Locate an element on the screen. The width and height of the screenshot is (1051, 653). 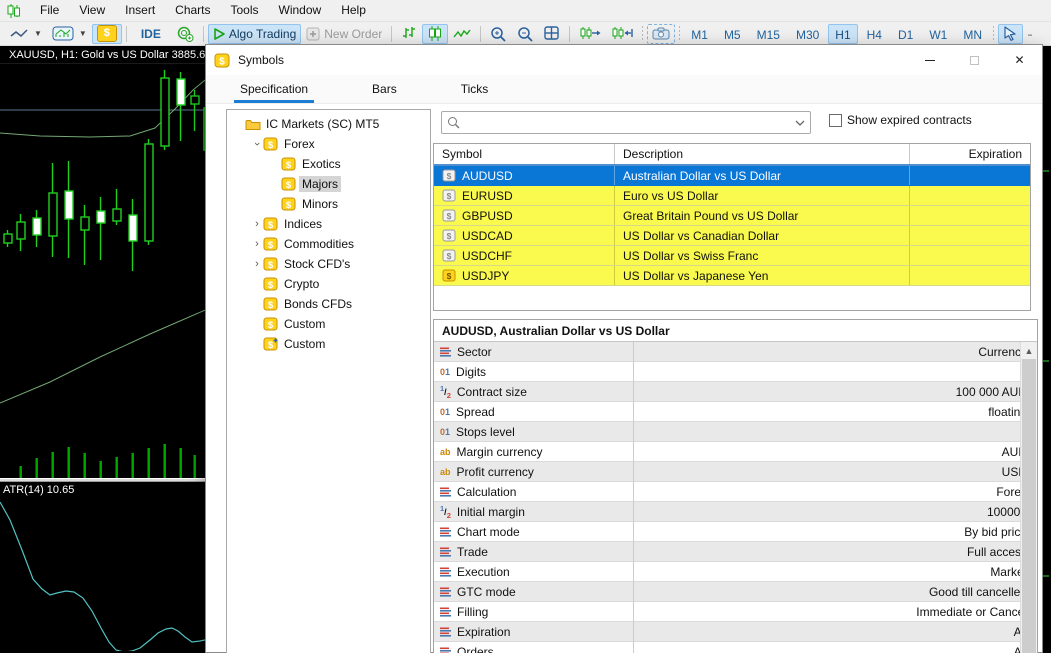
zoom-in-button is located at coordinates (498, 34).